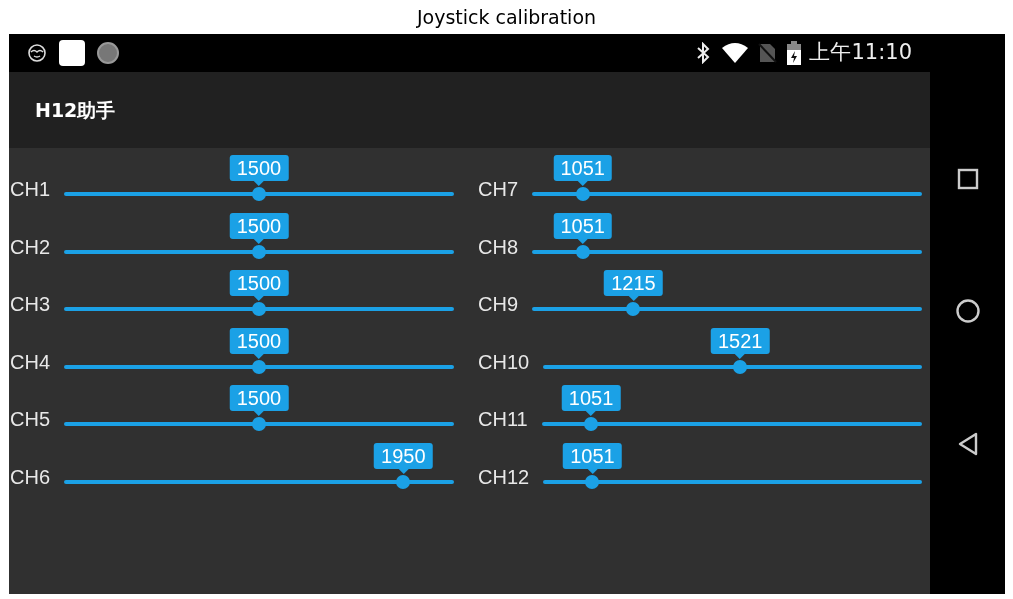 Image resolution: width=1013 pixels, height=599 pixels. Describe the element at coordinates (506, 17) in the screenshot. I see `caption: Joystick calibration` at that location.